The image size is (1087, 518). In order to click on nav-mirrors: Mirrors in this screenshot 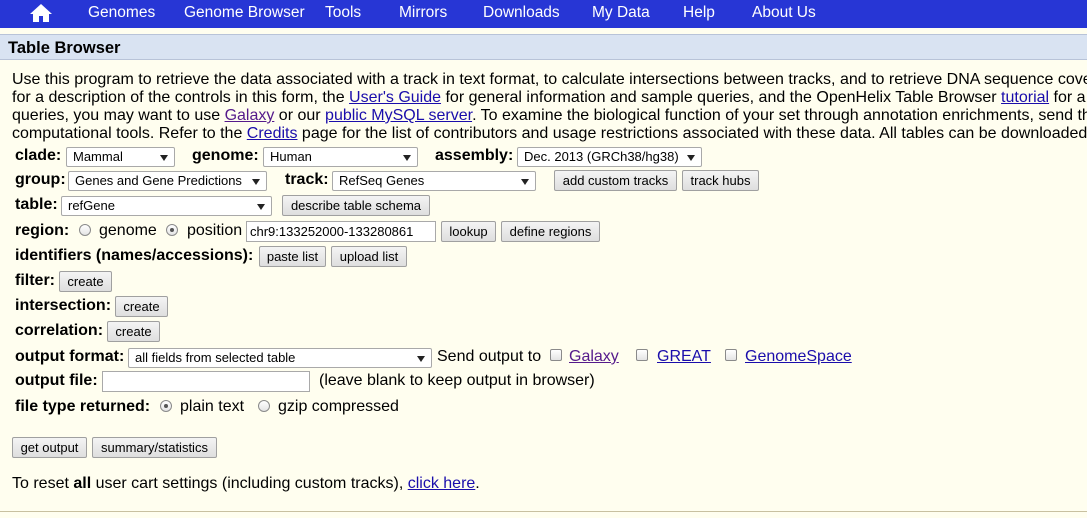, I will do `click(423, 13)`.